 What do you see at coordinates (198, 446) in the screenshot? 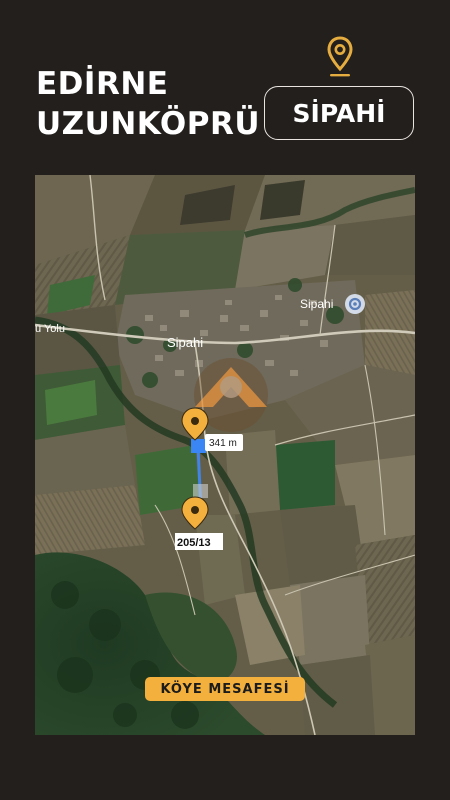
I see `route-start-marker` at bounding box center [198, 446].